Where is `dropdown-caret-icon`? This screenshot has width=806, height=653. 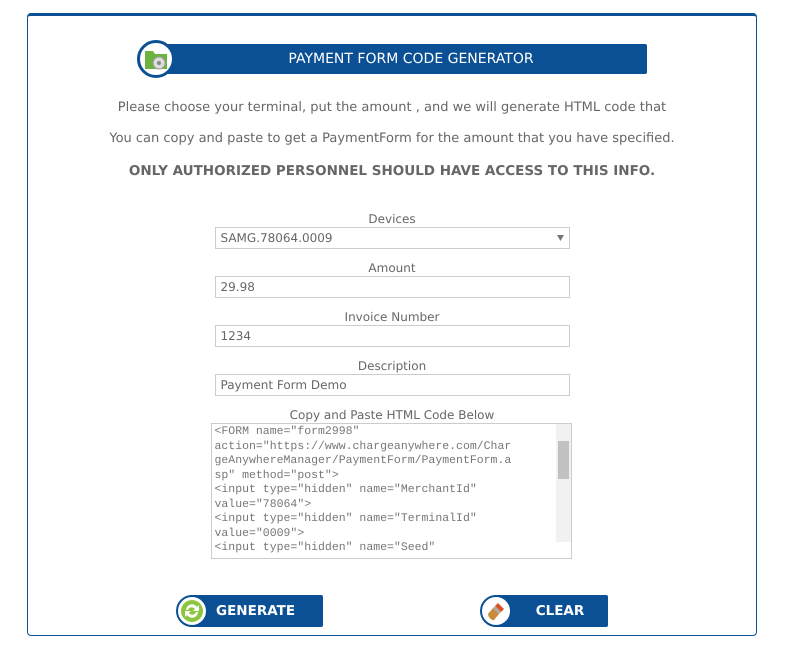 dropdown-caret-icon is located at coordinates (560, 238).